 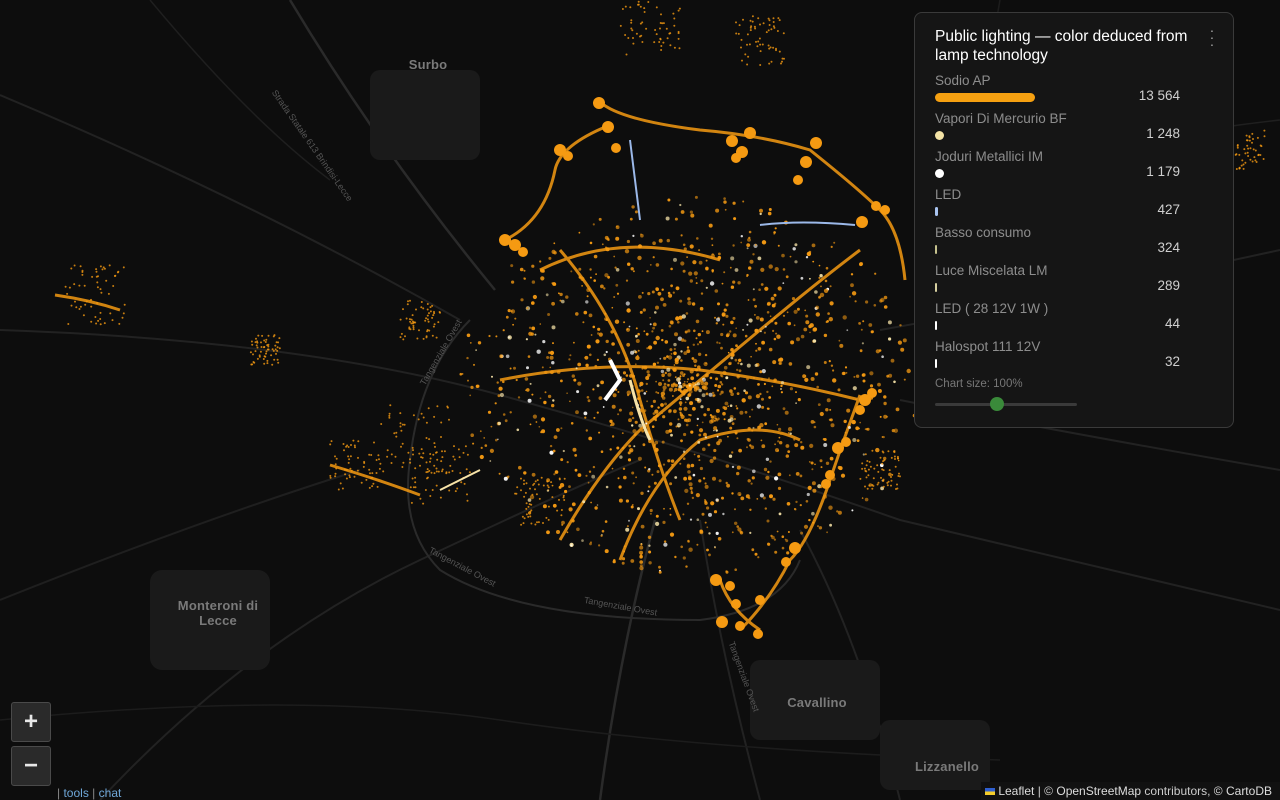 What do you see at coordinates (1168, 285) in the screenshot?
I see `legend-item-count: 289` at bounding box center [1168, 285].